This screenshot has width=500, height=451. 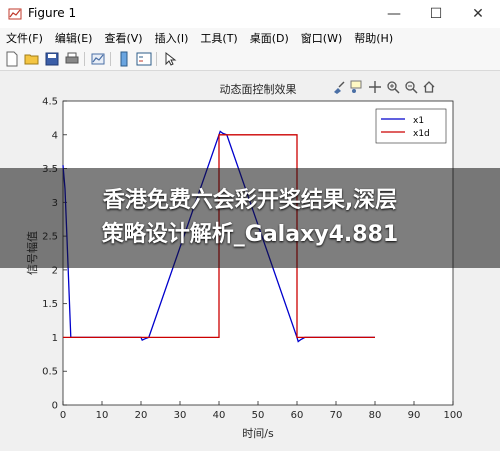 I want to click on menu-desktop: 桌面(D), so click(x=269, y=38).